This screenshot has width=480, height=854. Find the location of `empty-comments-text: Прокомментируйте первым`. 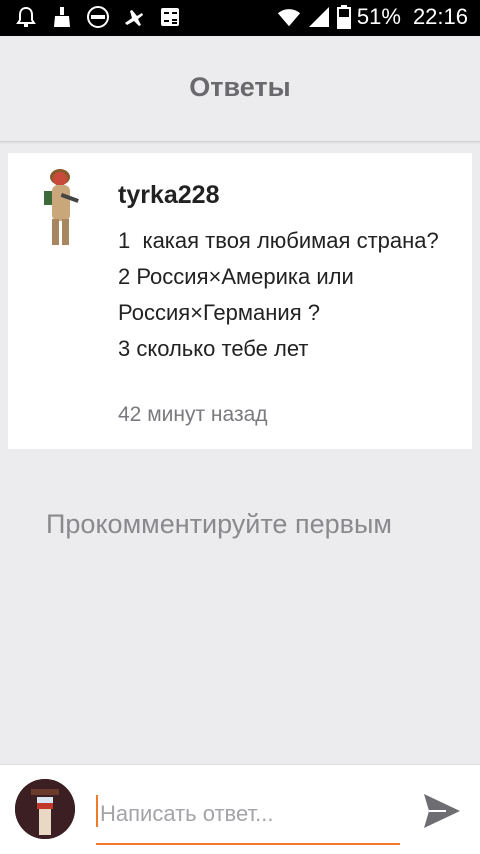

empty-comments-text: Прокомментируйте первым is located at coordinates (219, 524).